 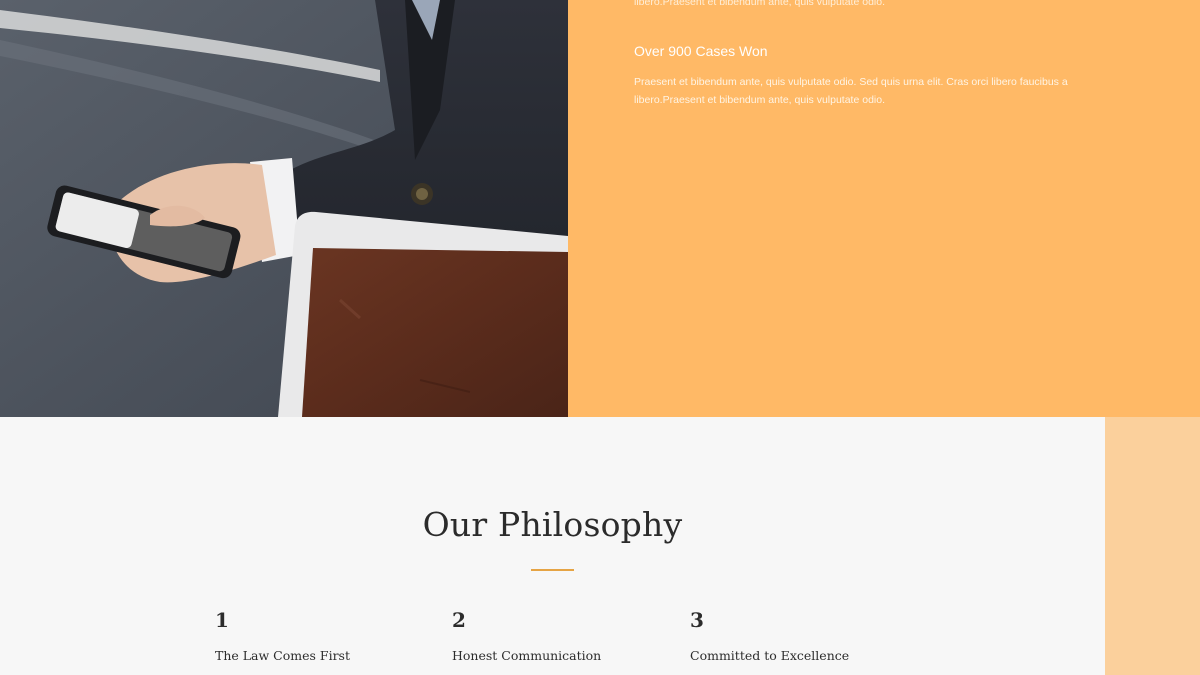 I want to click on philosophy-item: 2 Honest Communication, so click(x=557, y=636).